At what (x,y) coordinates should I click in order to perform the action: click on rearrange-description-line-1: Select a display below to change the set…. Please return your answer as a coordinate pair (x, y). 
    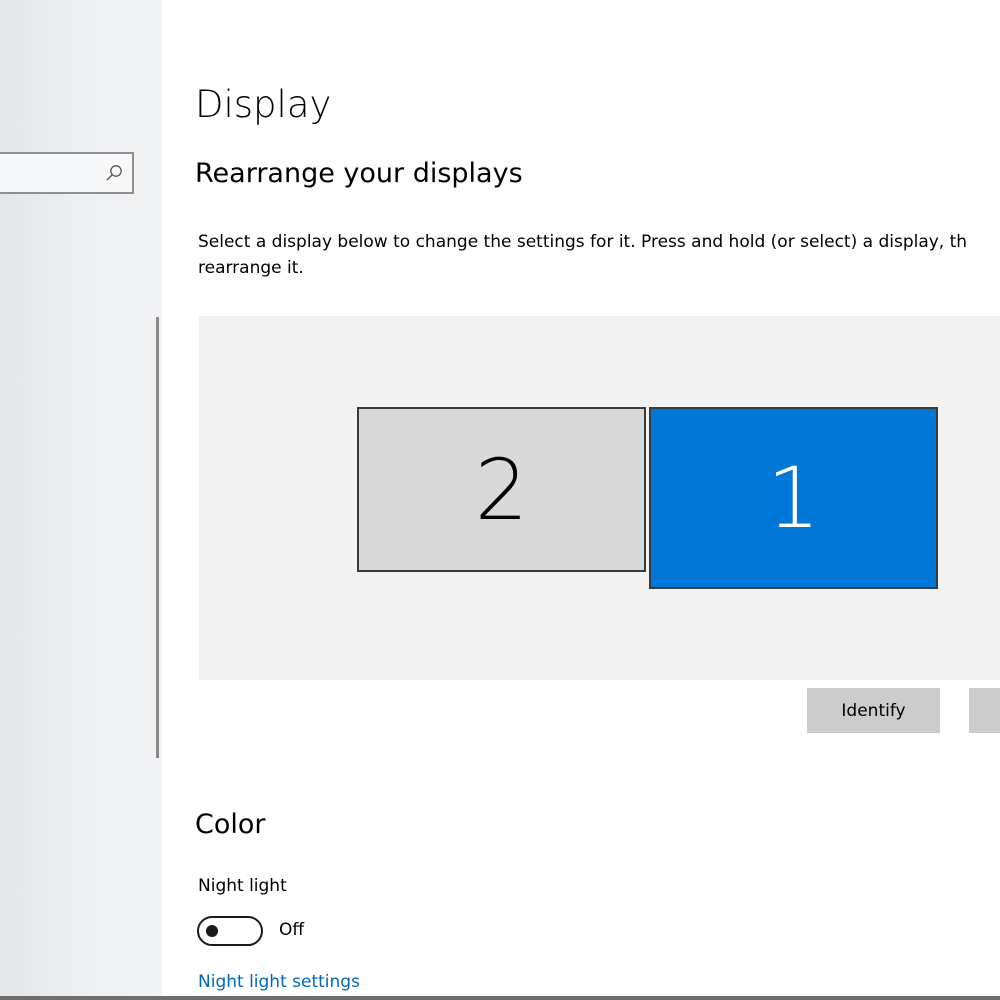
    Looking at the image, I should click on (583, 242).